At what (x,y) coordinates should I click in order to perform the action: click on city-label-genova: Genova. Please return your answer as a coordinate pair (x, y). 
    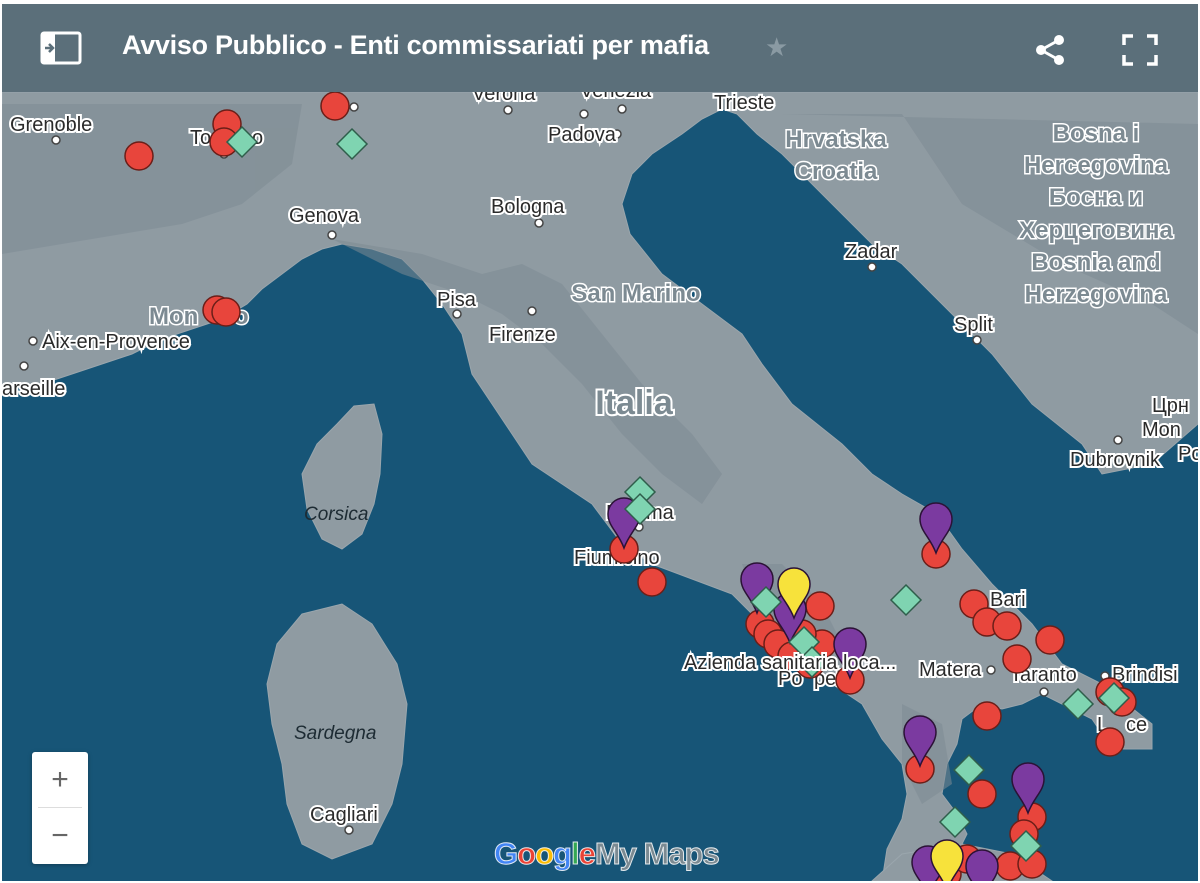
    Looking at the image, I should click on (324, 216).